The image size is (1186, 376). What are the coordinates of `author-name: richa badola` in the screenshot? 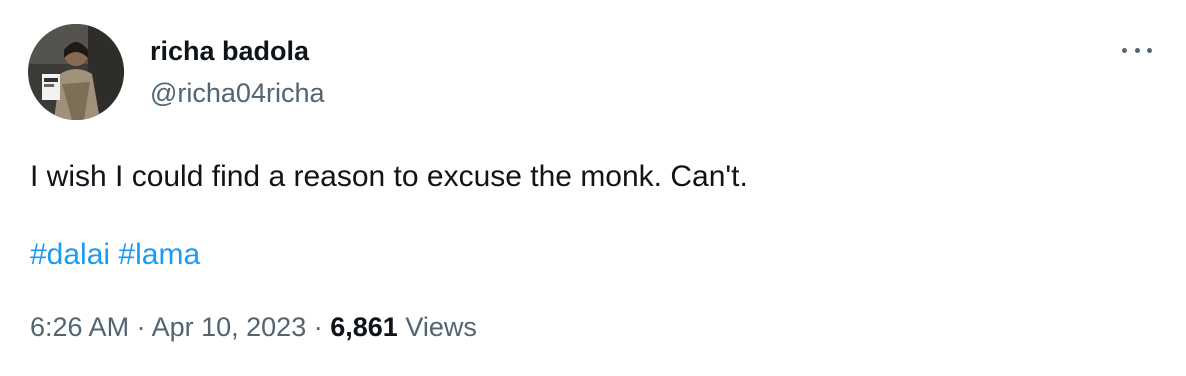 It's located at (229, 51).